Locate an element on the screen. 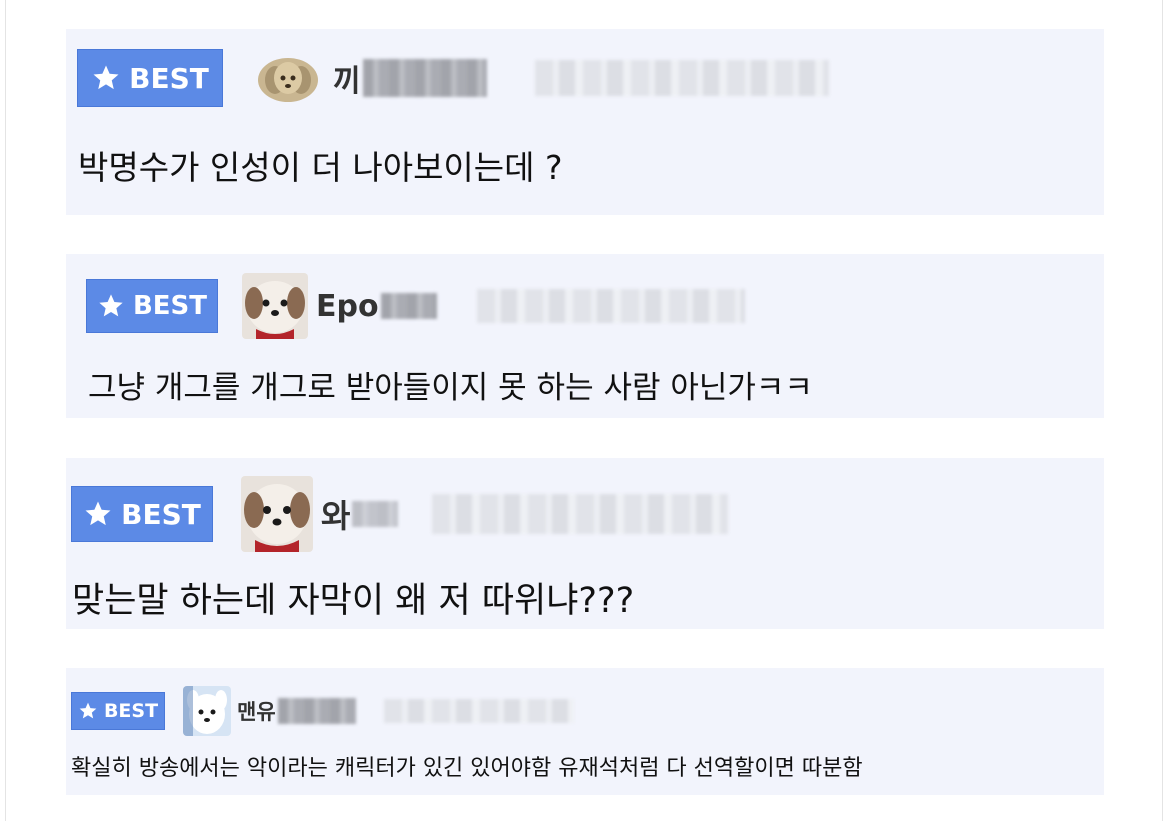 This screenshot has height=821, width=1170. comment-text: 맞는말 하는데 자막이 왜 저 따위냐??? is located at coordinates (353, 601).